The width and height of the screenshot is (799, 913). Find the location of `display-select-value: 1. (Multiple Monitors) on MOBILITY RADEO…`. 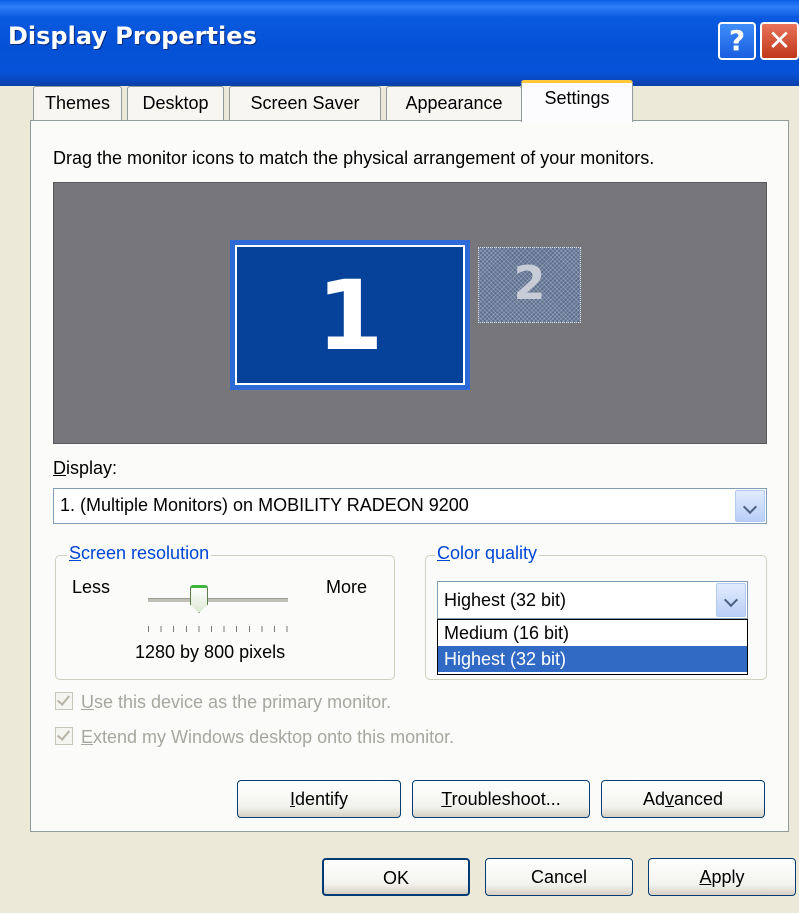

display-select-value: 1. (Multiple Monitors) on MOBILITY RADEO… is located at coordinates (264, 505).